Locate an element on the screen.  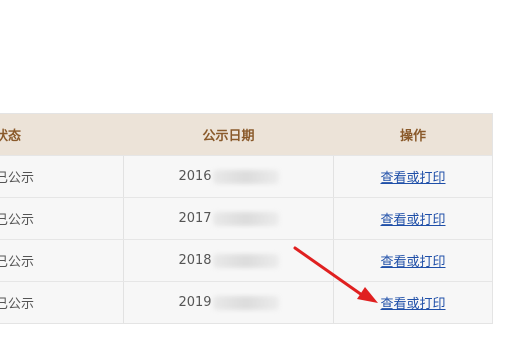
date-value: 2017 is located at coordinates (228, 218).